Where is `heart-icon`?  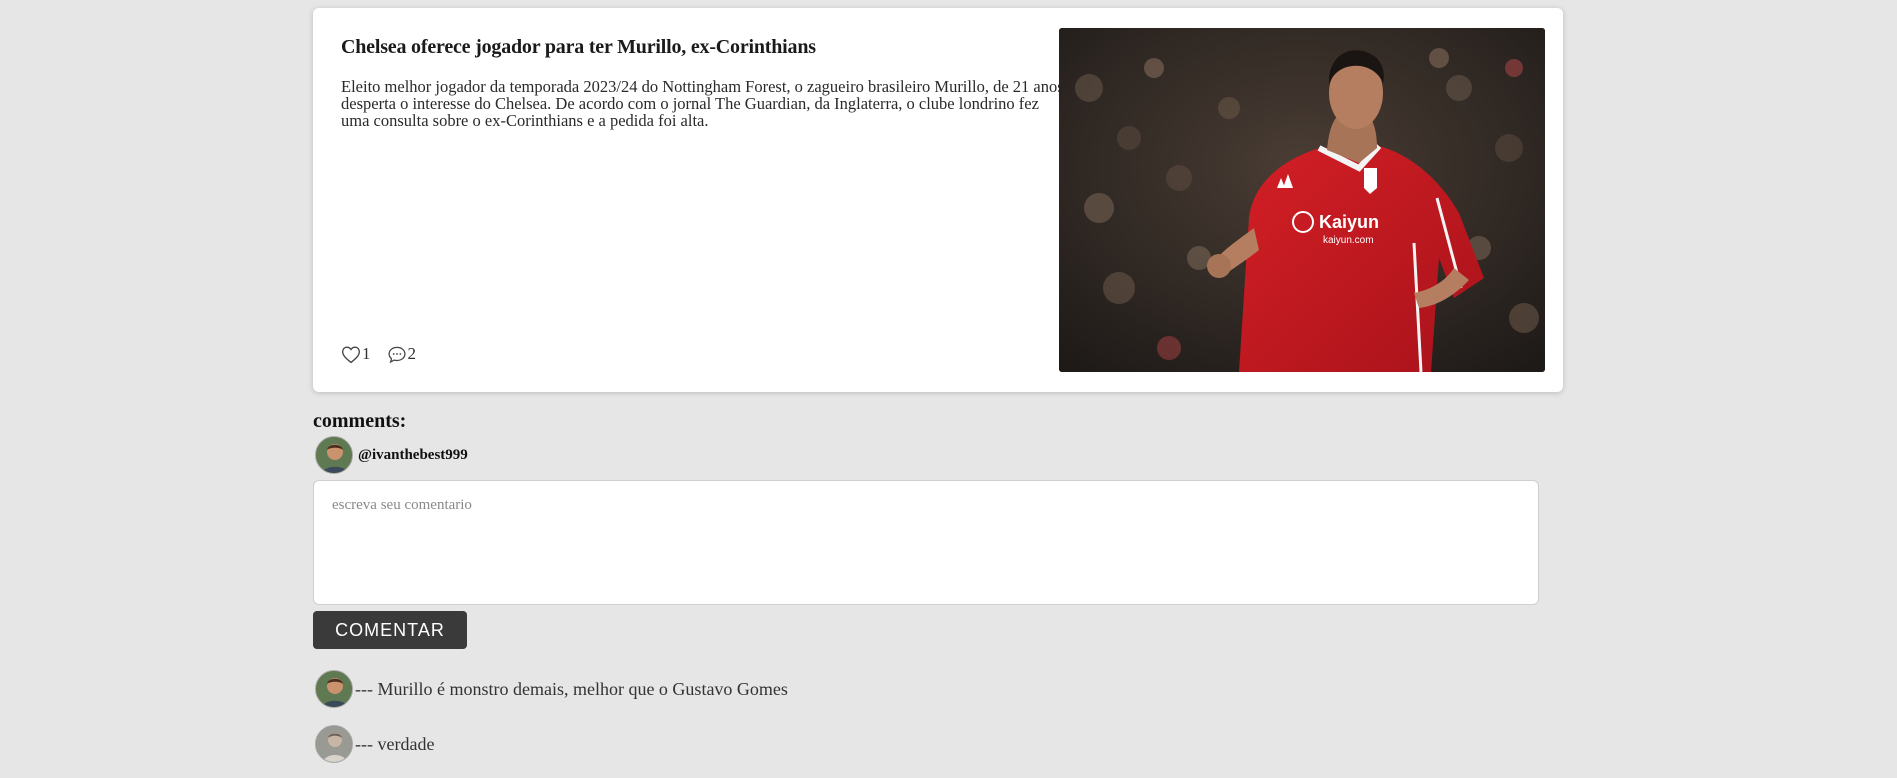 heart-icon is located at coordinates (351, 354).